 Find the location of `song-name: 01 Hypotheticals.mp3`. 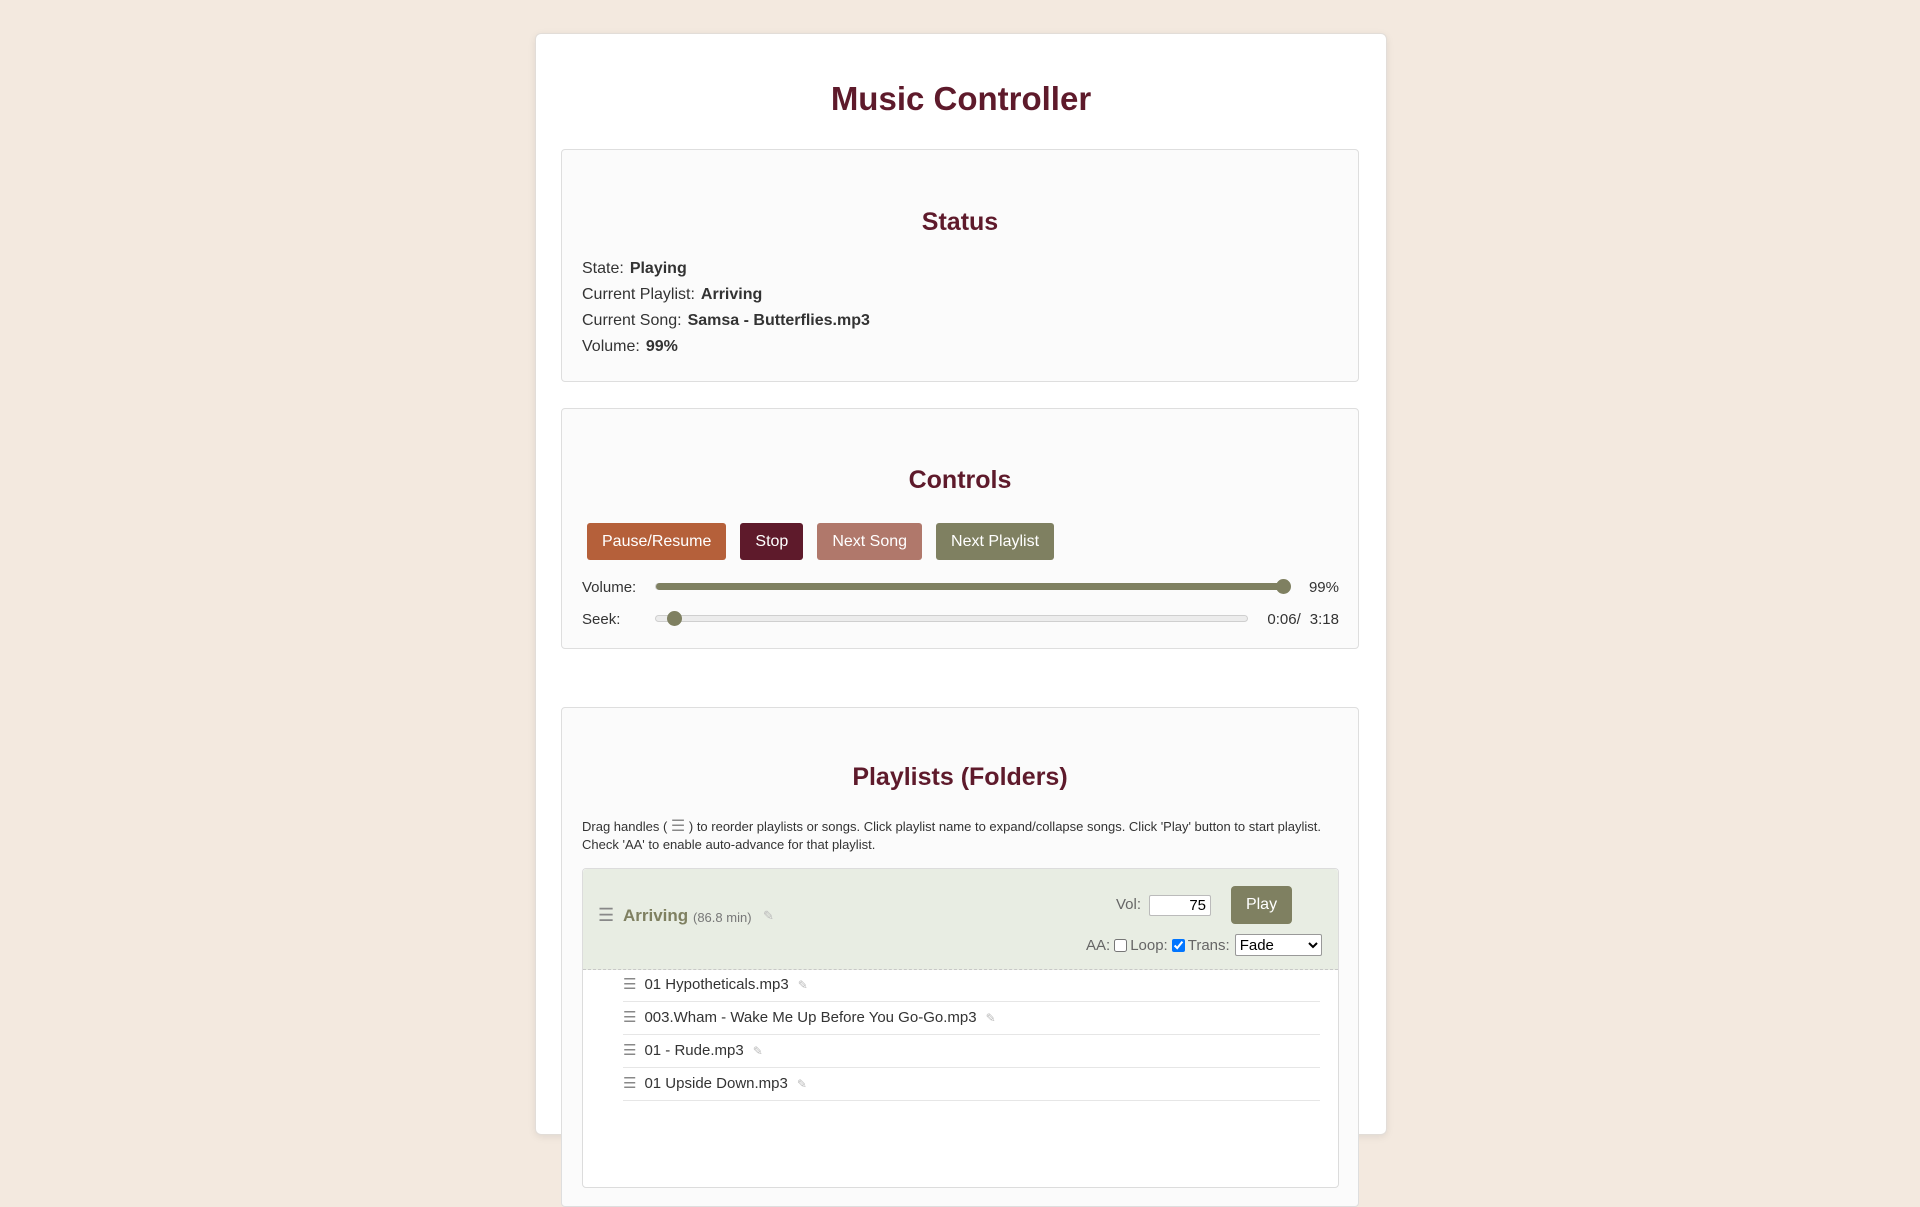

song-name: 01 Hypotheticals.mp3 is located at coordinates (716, 984).